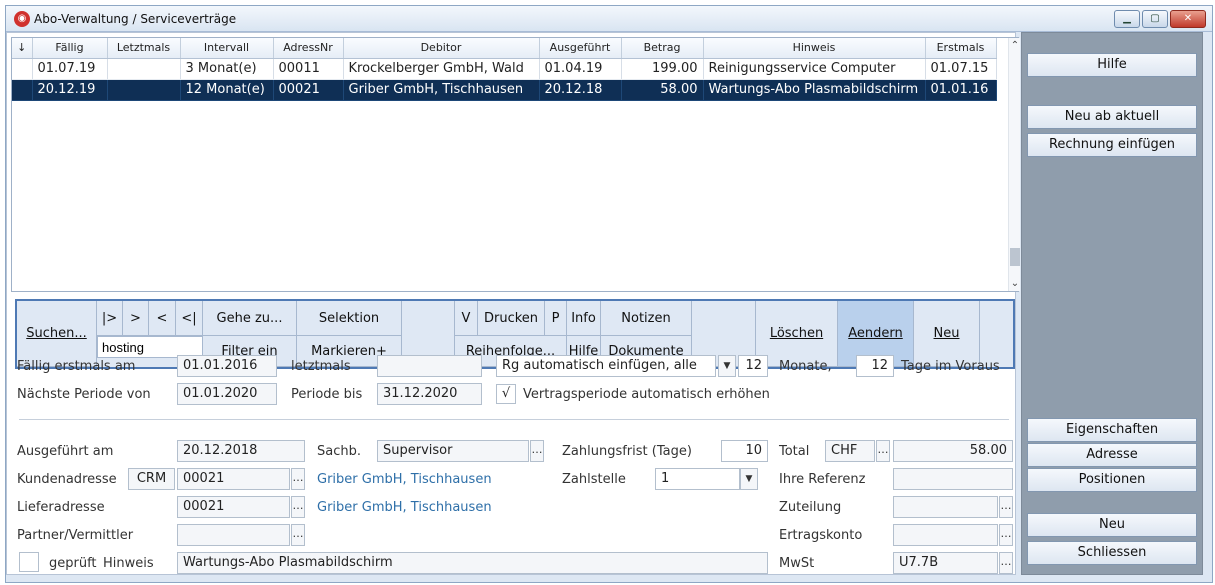  I want to click on periode-bis-label: Periode bis, so click(327, 394).